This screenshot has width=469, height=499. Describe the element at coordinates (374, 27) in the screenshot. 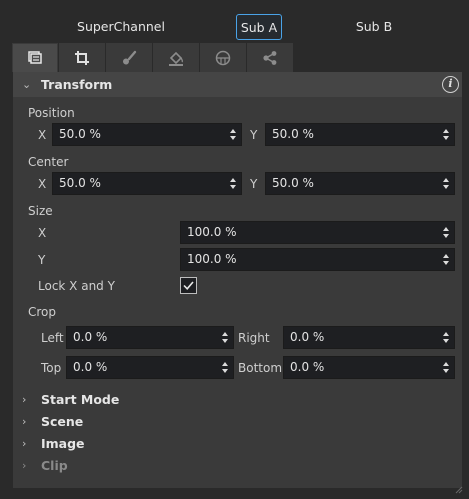

I see `channel-sub-b: Sub B` at that location.